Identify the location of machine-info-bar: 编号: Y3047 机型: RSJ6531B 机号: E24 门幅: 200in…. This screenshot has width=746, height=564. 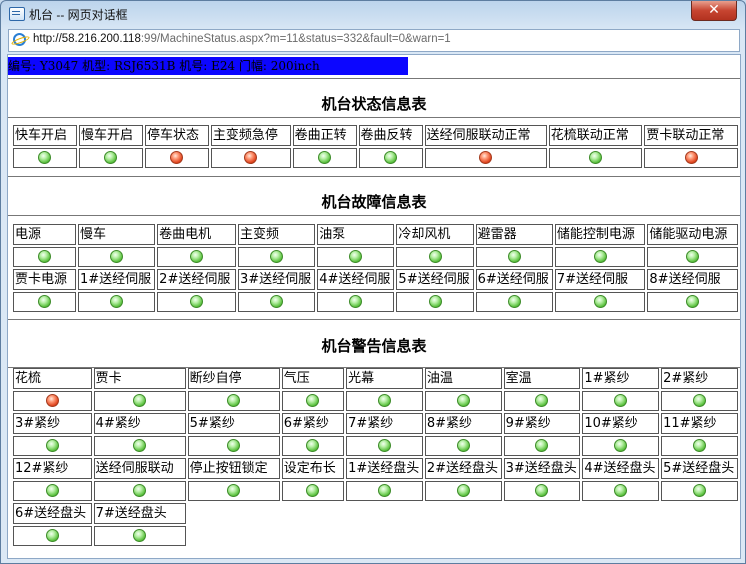
(208, 66).